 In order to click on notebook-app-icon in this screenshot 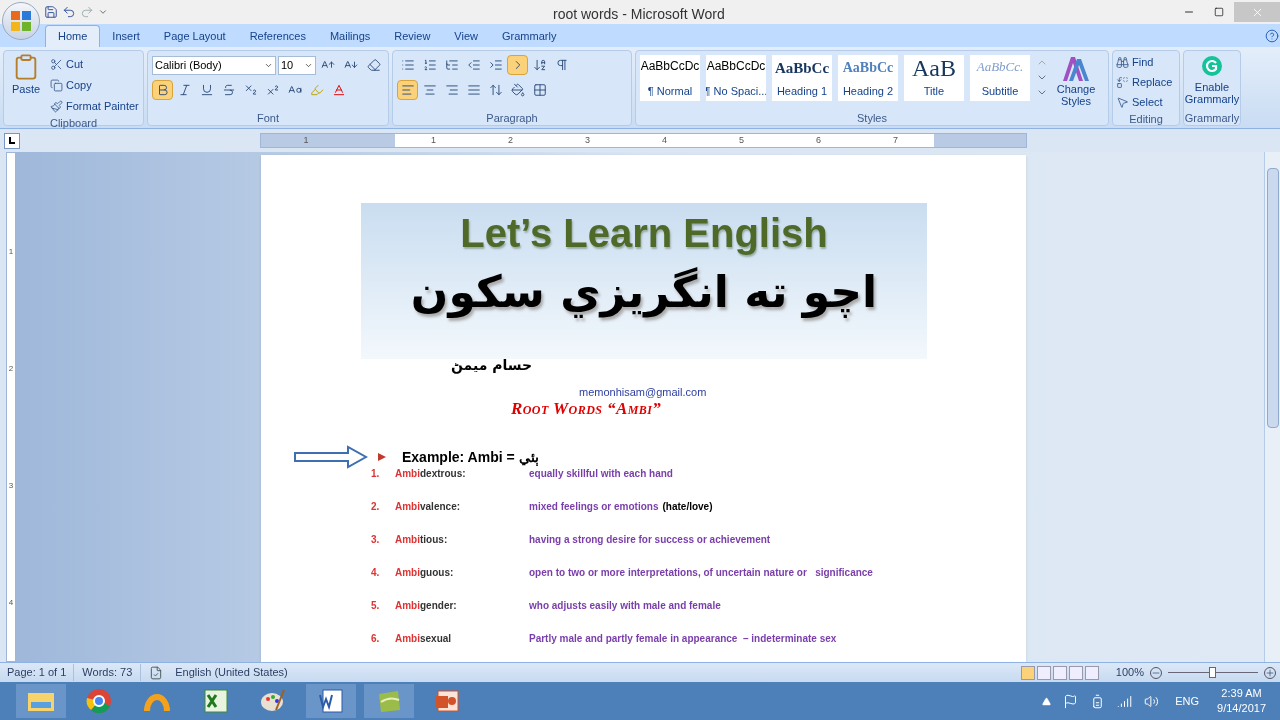, I will do `click(389, 701)`.